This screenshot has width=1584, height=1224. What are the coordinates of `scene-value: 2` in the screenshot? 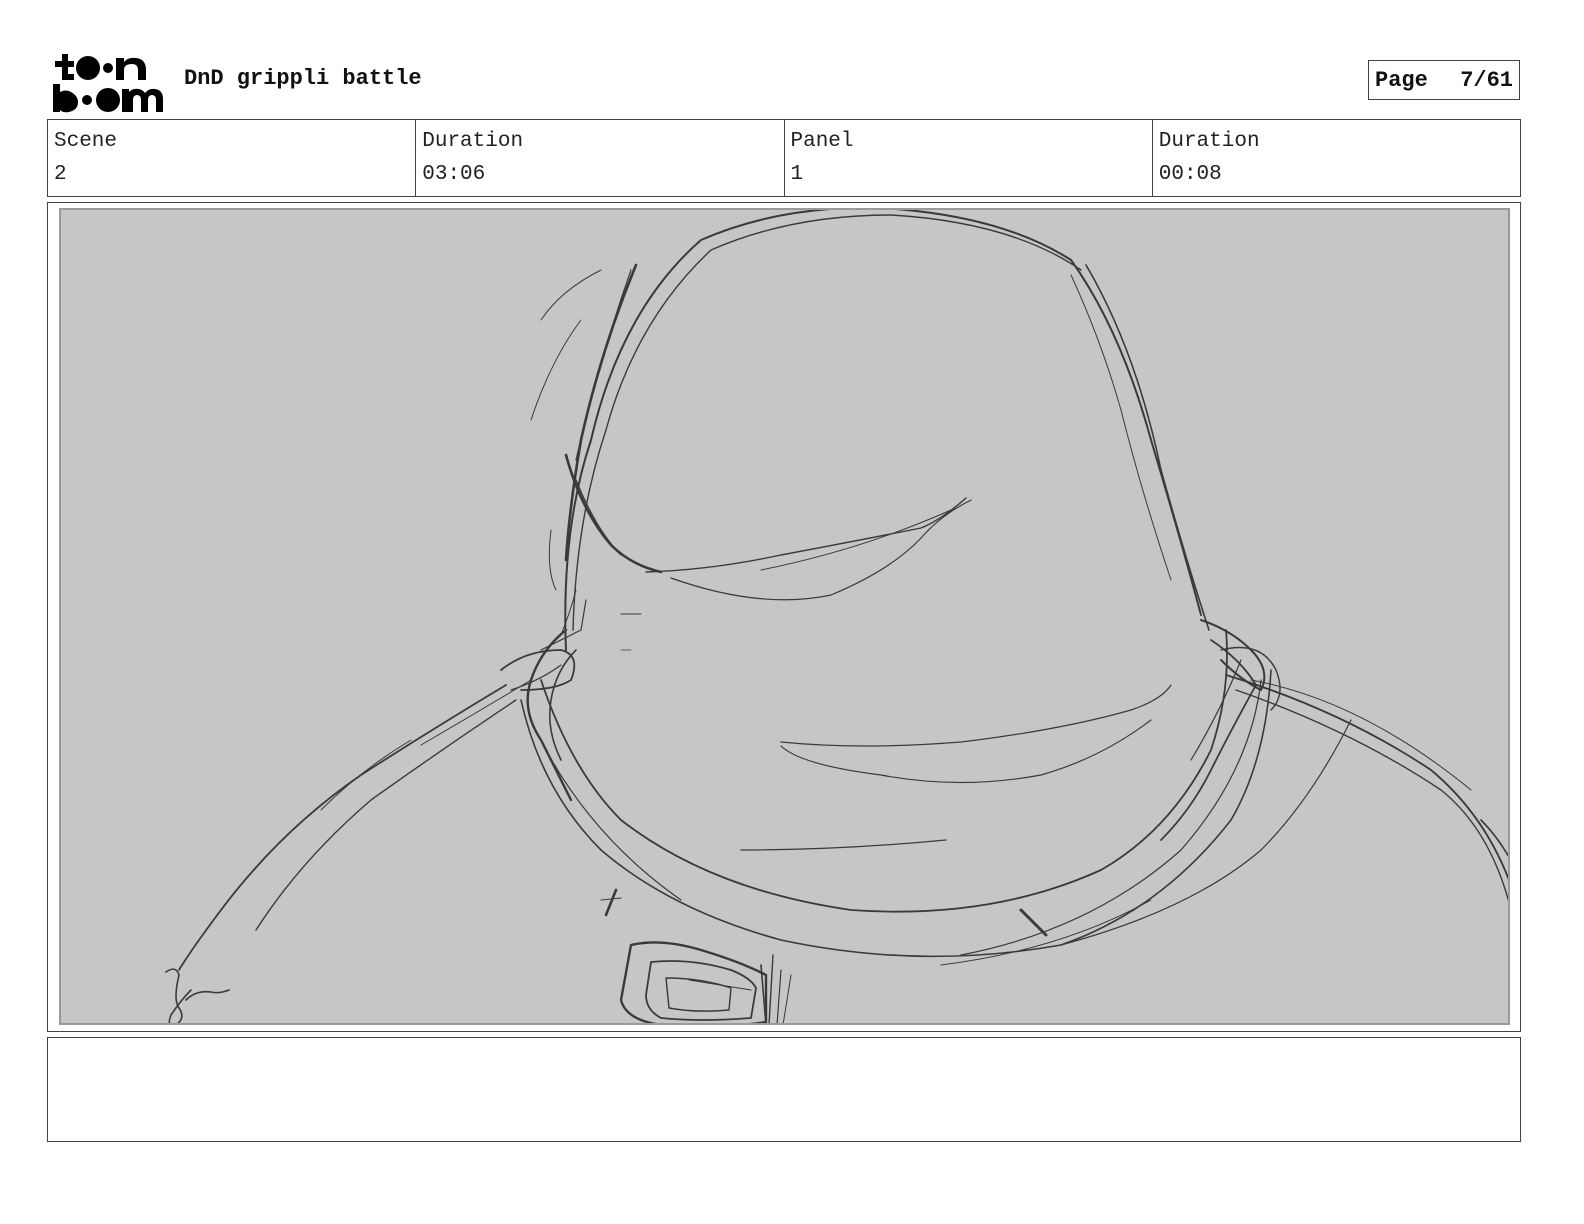 It's located at (60, 174).